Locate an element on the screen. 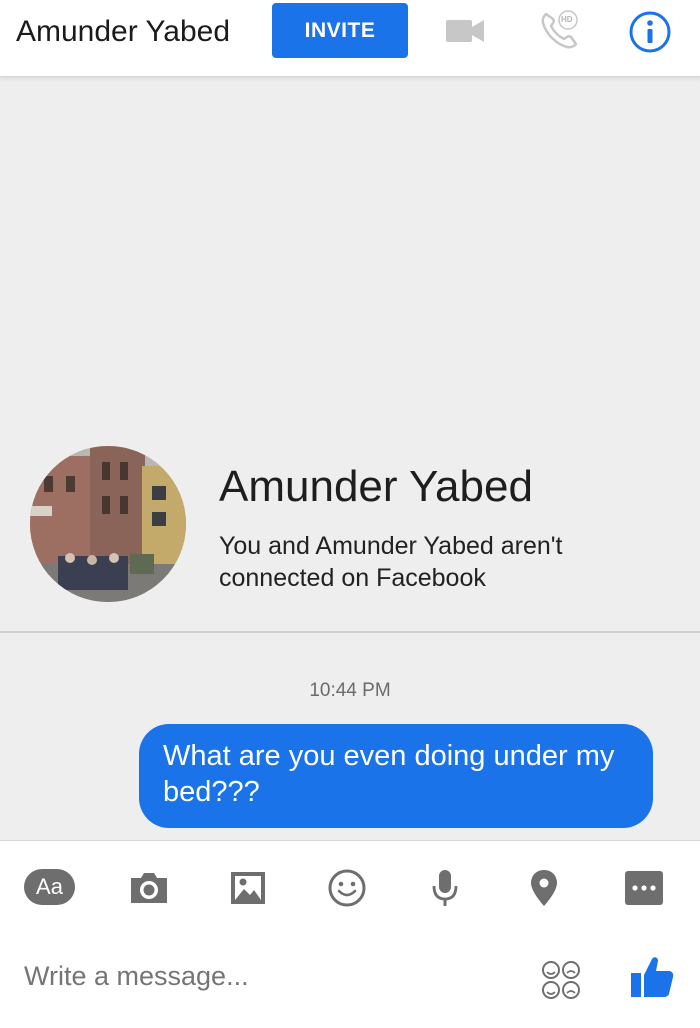  emoji-icon is located at coordinates (347, 888).